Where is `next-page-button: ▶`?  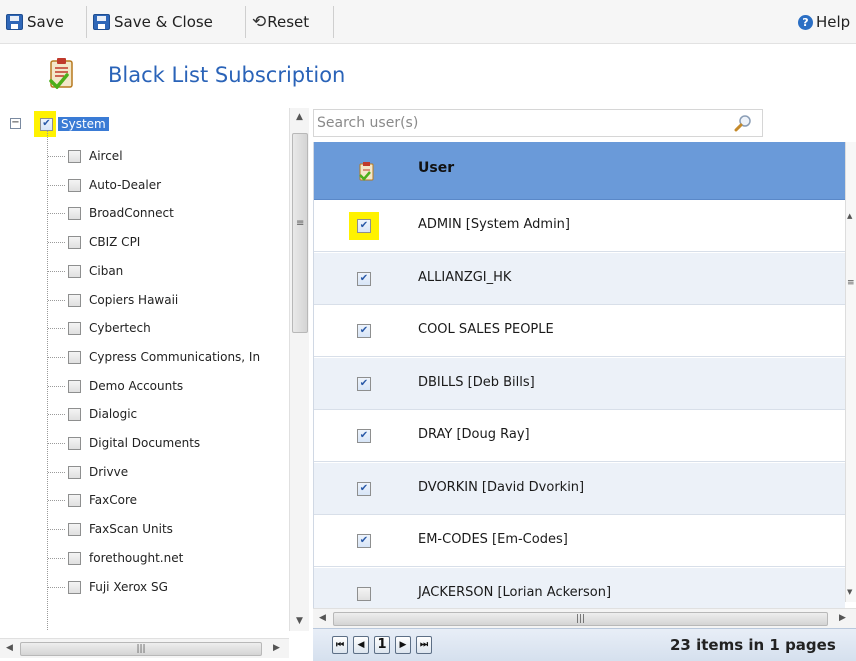
next-page-button: ▶ is located at coordinates (403, 645).